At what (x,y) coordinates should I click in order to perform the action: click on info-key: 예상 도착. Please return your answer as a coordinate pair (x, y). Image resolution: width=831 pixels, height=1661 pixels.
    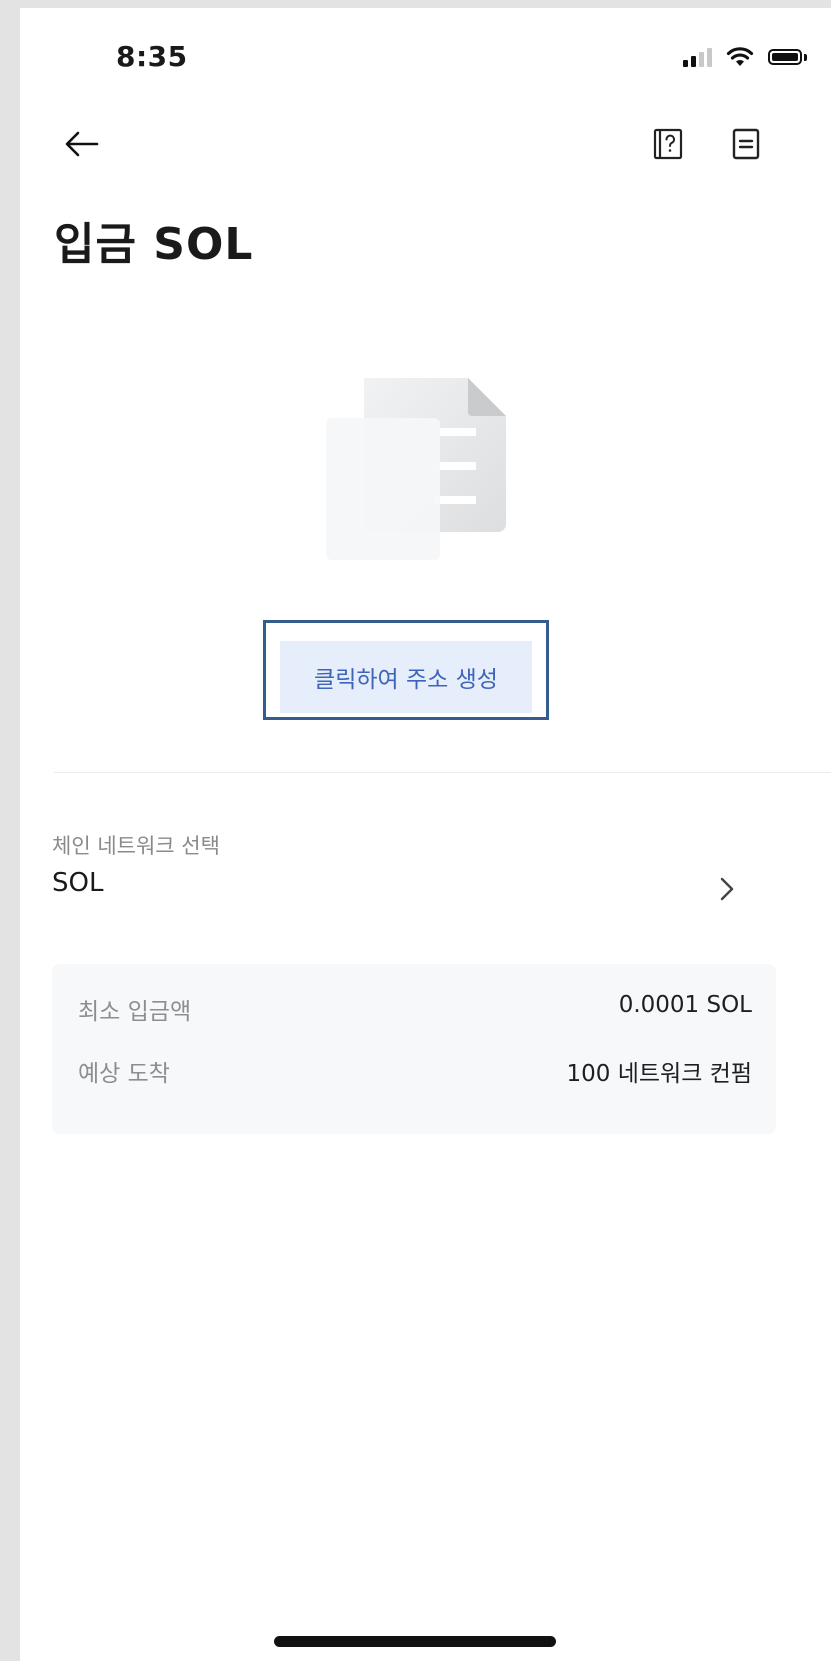
    Looking at the image, I should click on (124, 1074).